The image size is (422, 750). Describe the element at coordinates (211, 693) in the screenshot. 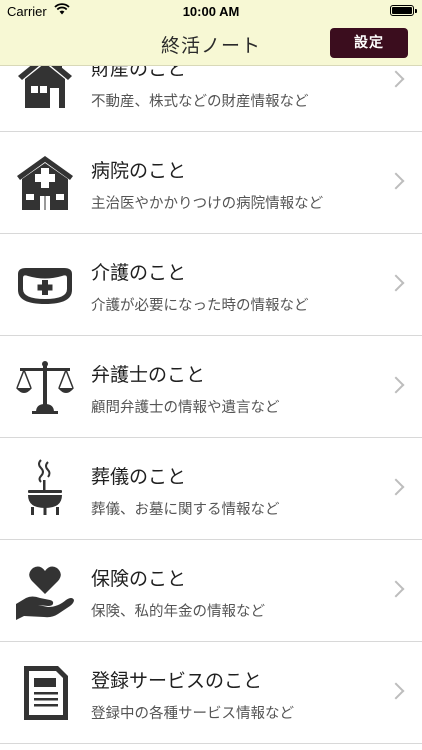

I see `list-item-services: 登録サービスのこと 登録中の各種サービス情報など` at that location.